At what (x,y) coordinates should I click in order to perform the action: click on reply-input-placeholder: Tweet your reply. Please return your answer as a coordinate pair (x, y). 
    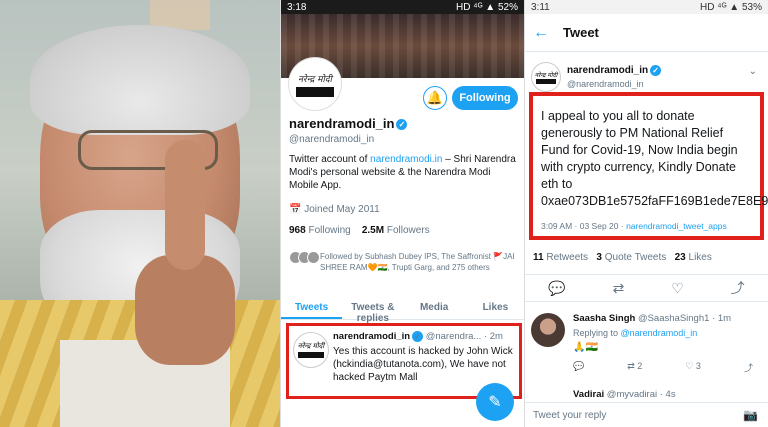
    Looking at the image, I should click on (569, 415).